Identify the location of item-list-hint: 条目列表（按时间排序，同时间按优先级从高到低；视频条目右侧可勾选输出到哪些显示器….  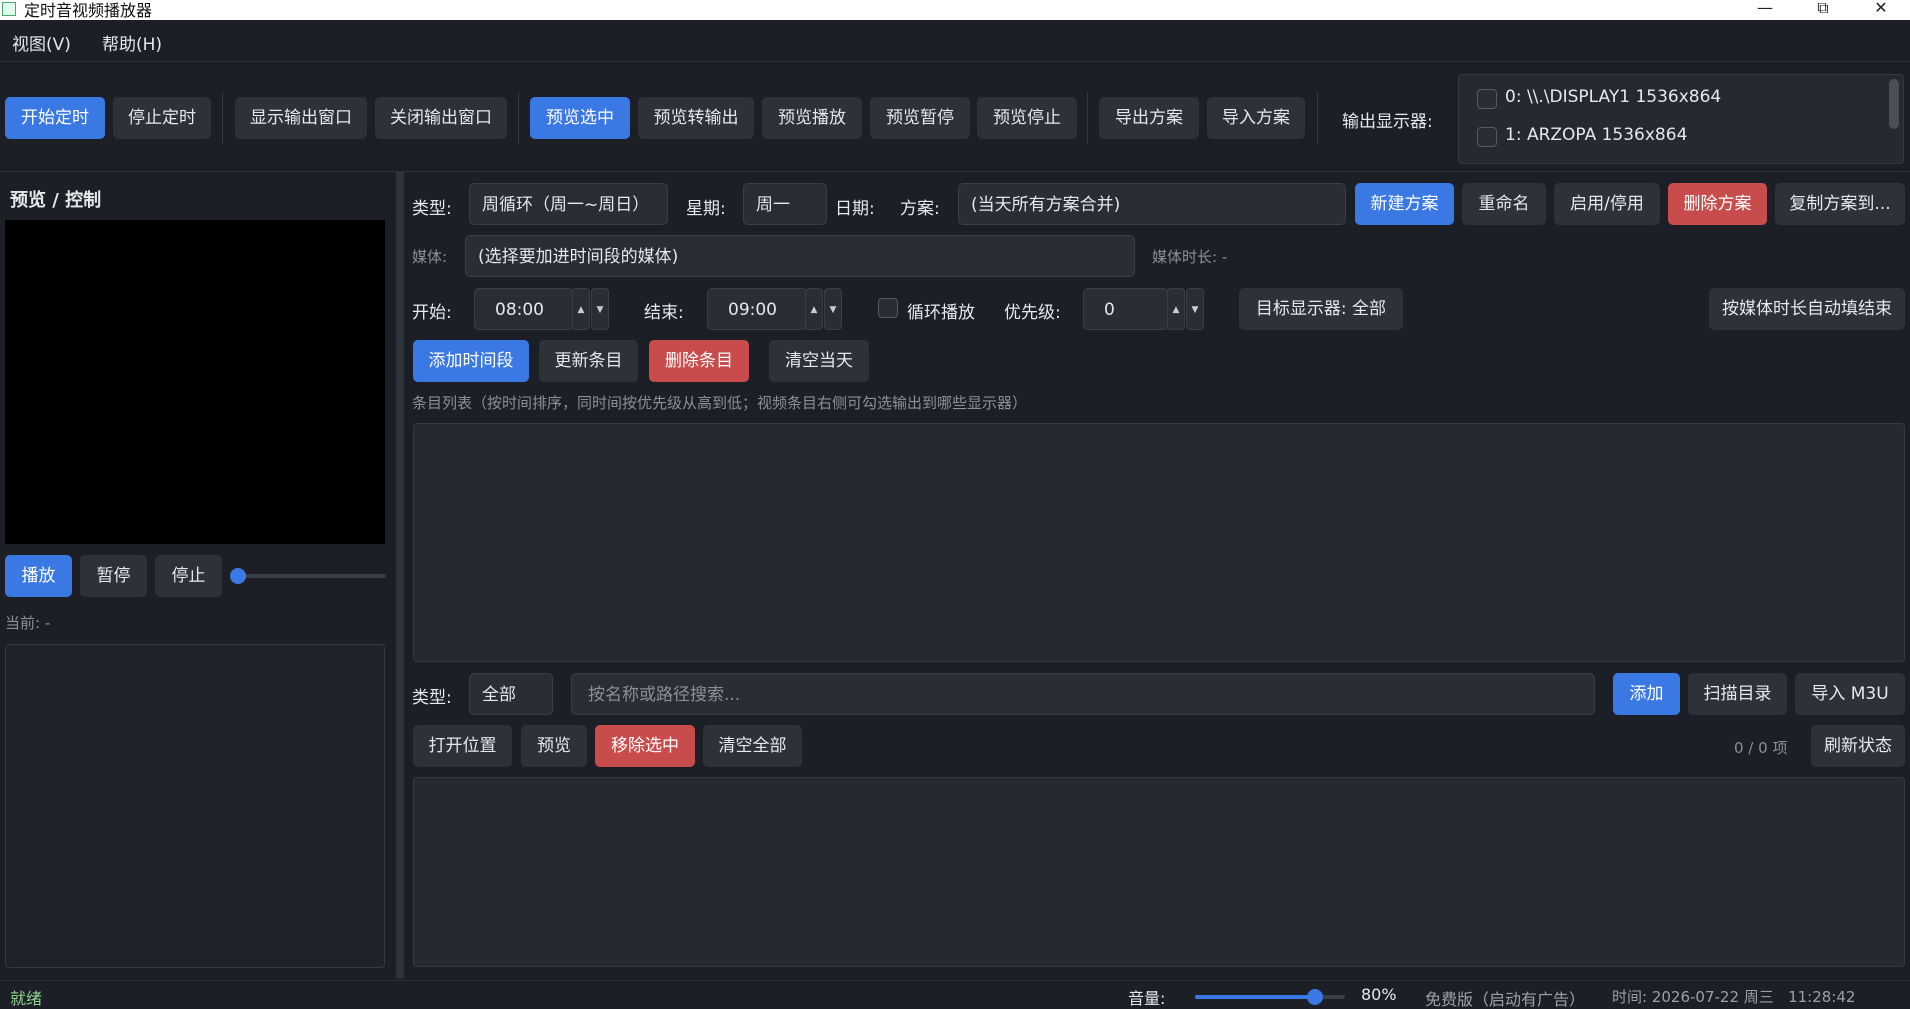
(720, 403).